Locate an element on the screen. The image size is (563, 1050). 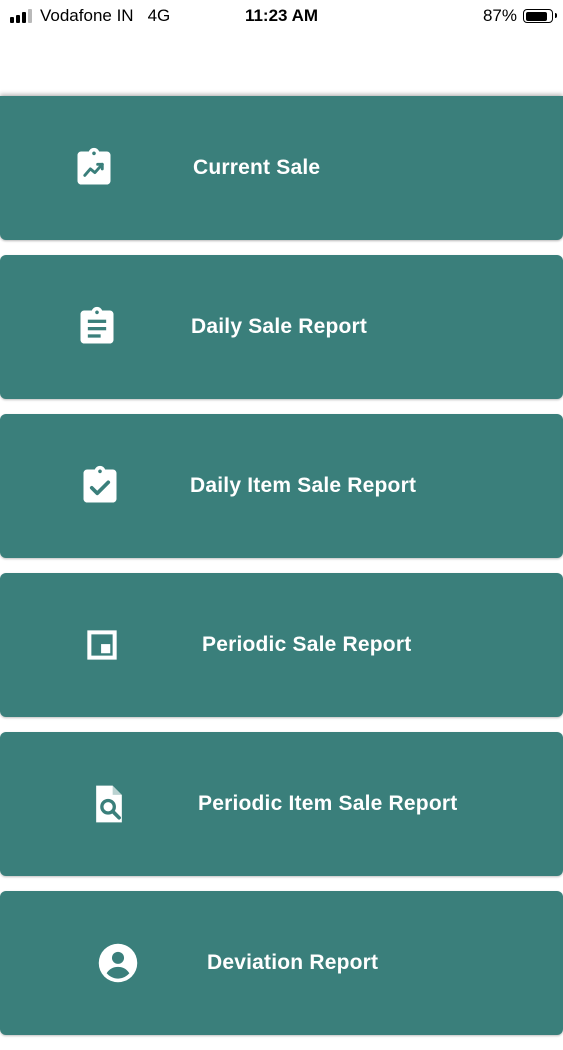
menu-item-deviation-report: Deviation Report is located at coordinates (281, 963).